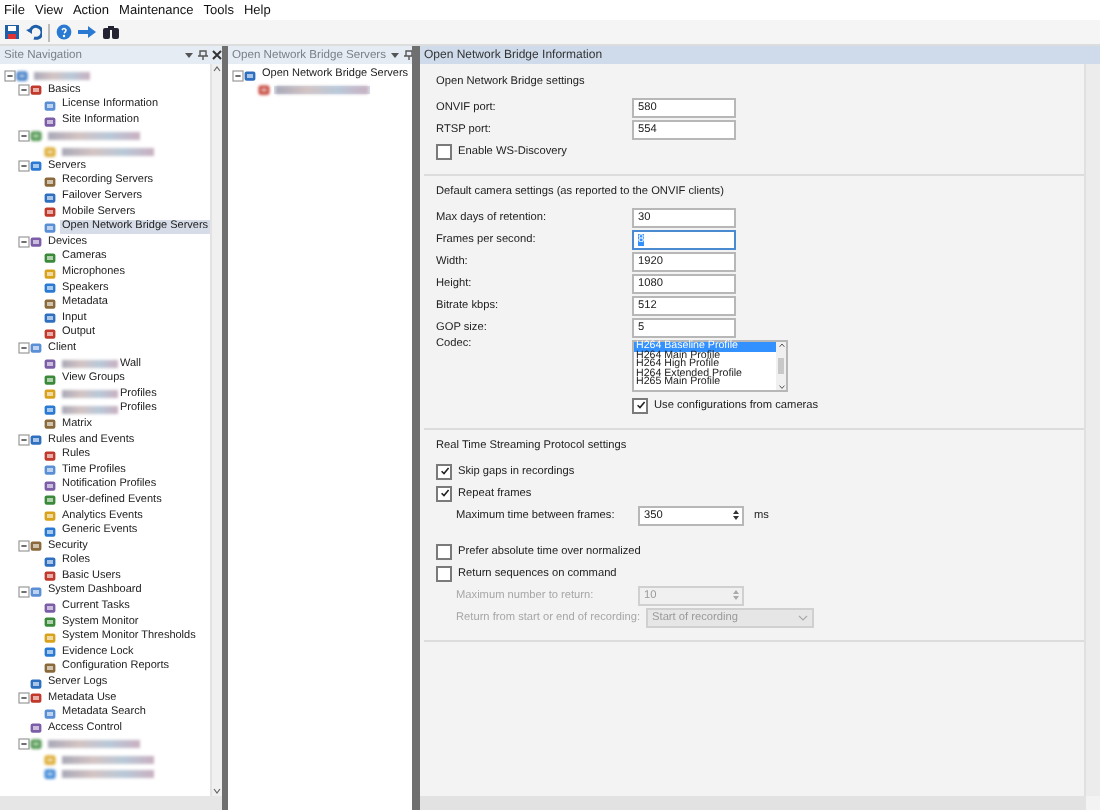 The image size is (1100, 810). I want to click on close-icon, so click(217, 55).